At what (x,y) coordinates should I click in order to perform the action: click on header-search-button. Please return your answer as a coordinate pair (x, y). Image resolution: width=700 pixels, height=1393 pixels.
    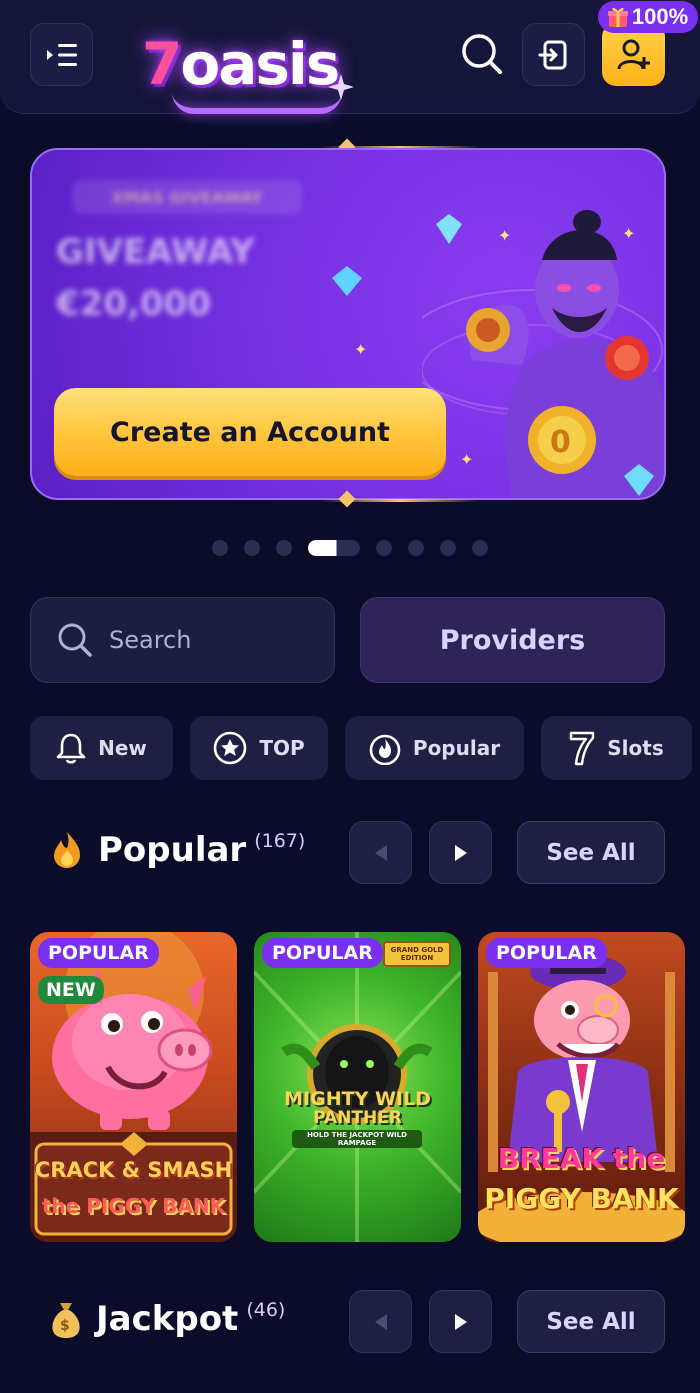
    Looking at the image, I should click on (482, 54).